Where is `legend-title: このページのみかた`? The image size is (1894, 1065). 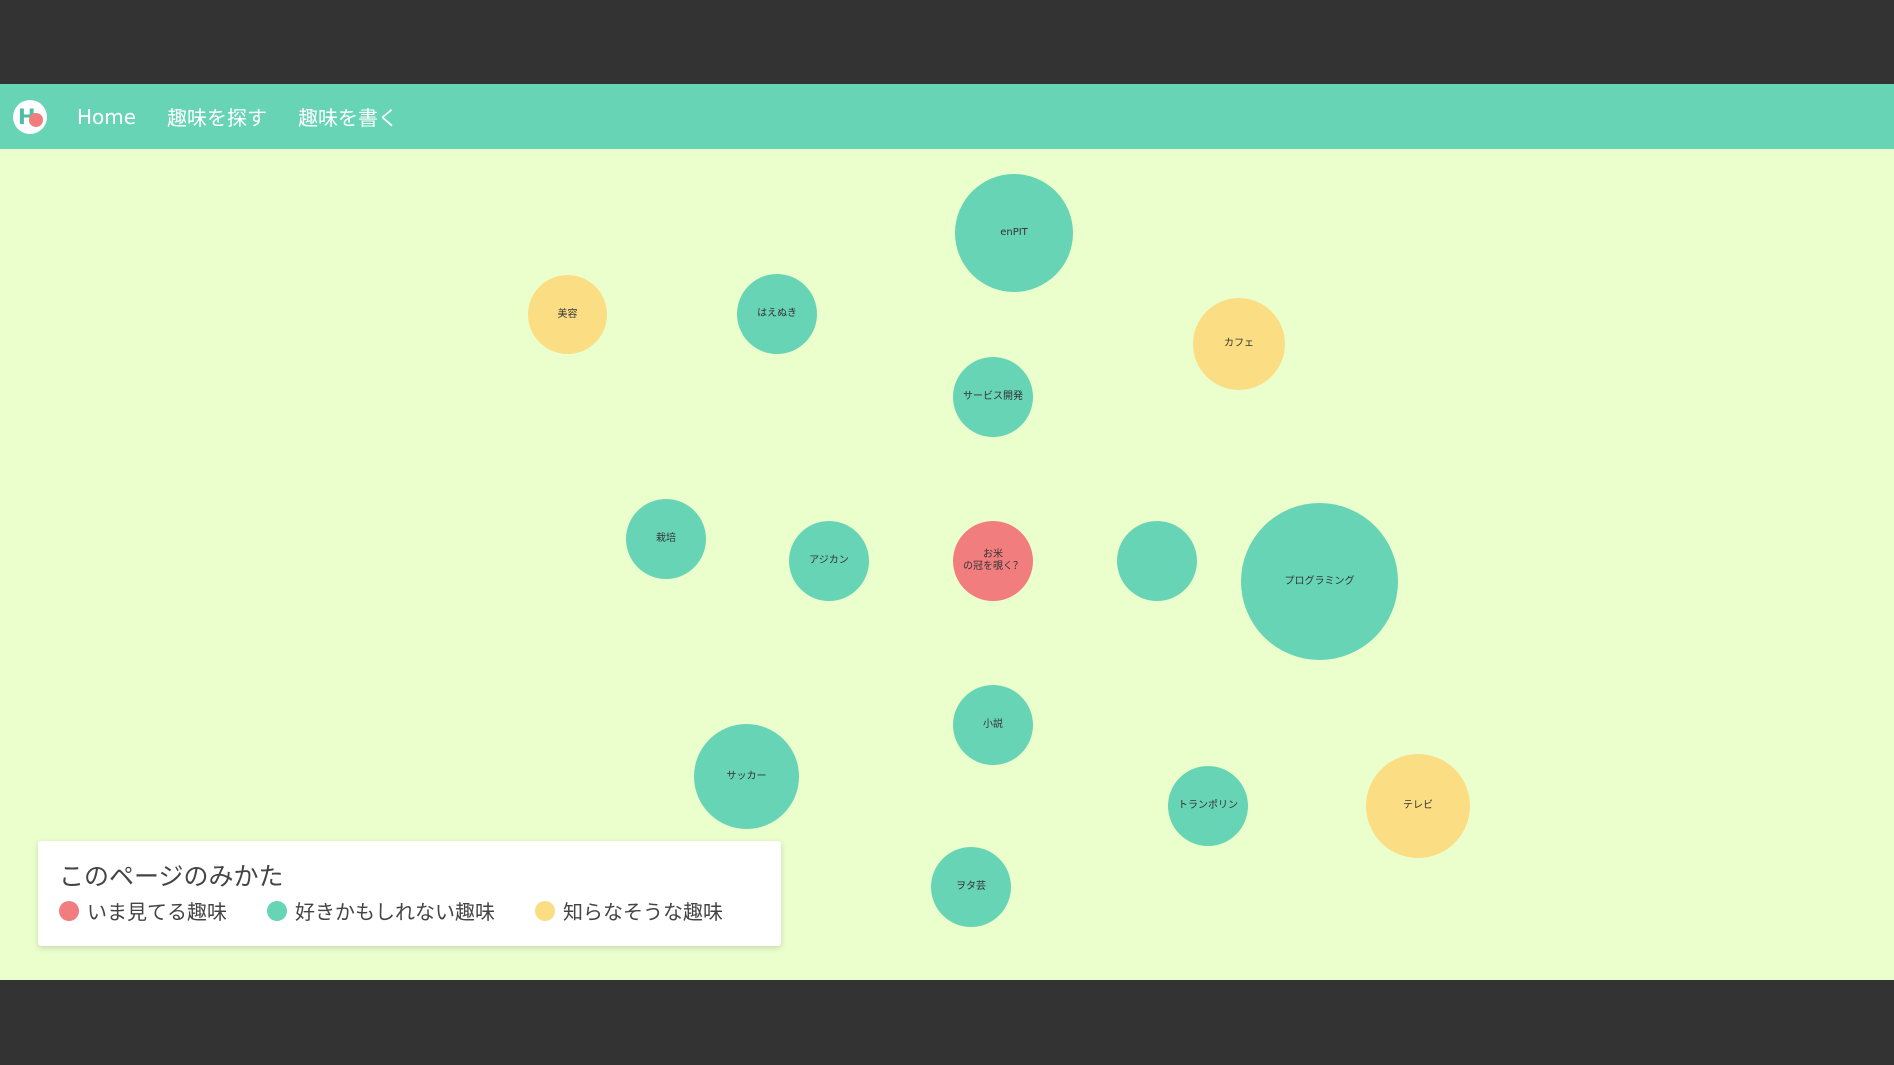 legend-title: このページのみかた is located at coordinates (171, 876).